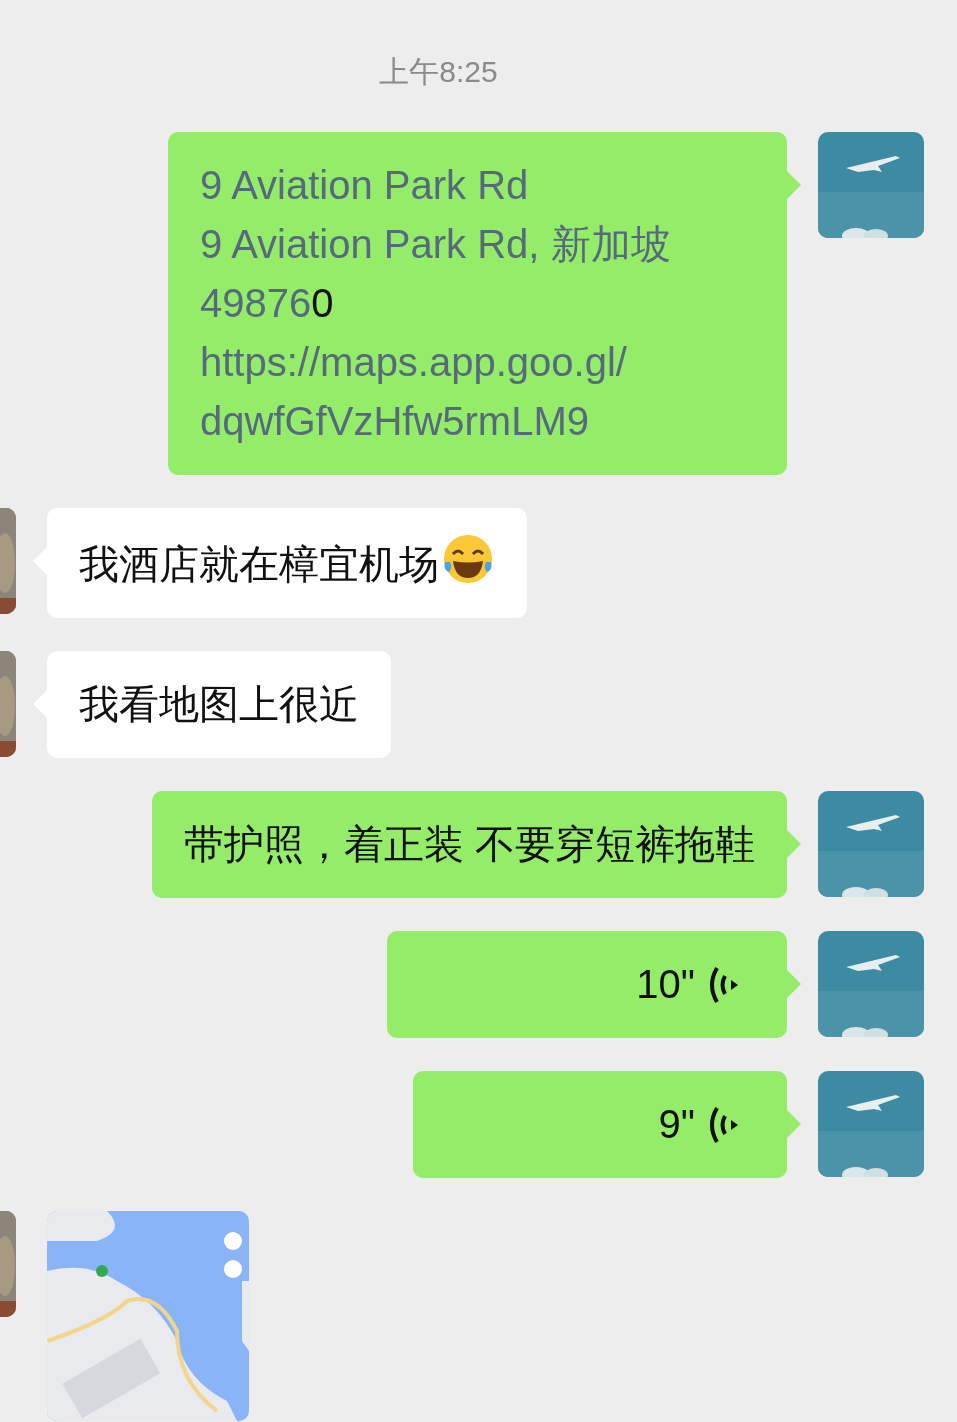 The image size is (957, 1422). Describe the element at coordinates (469, 844) in the screenshot. I see `message-bubble: 带护照，着正装 不要穿短裤拖鞋` at that location.